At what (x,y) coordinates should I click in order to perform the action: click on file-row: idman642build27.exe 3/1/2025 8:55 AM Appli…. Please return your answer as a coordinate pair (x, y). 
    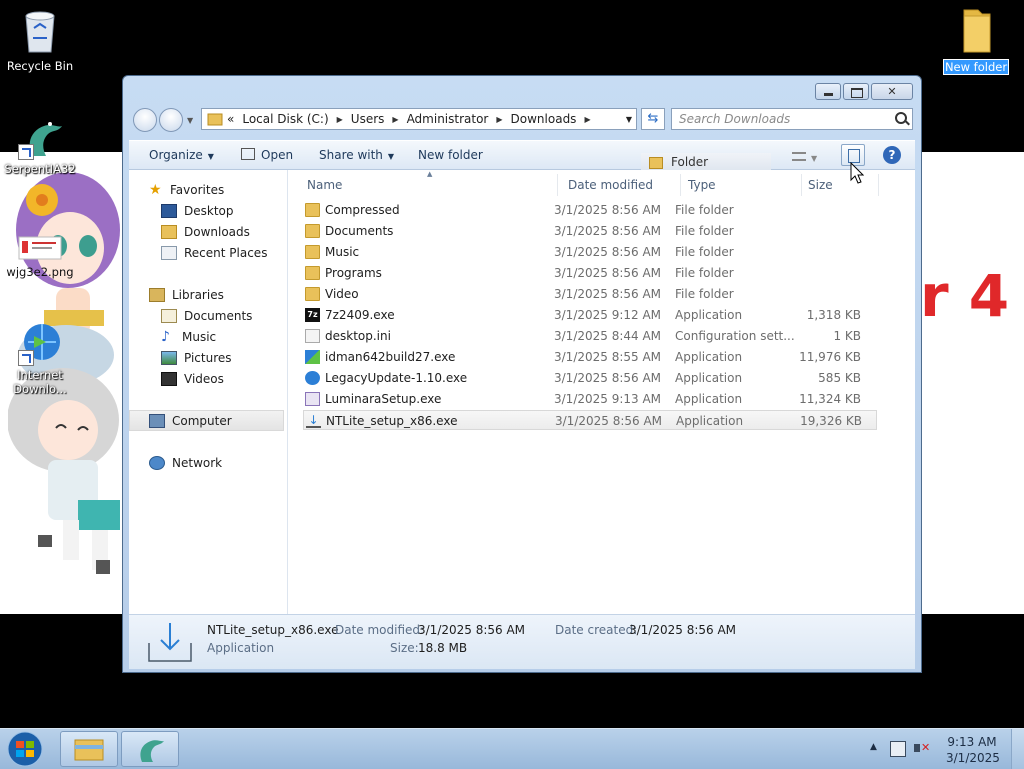
    Looking at the image, I should click on (590, 357).